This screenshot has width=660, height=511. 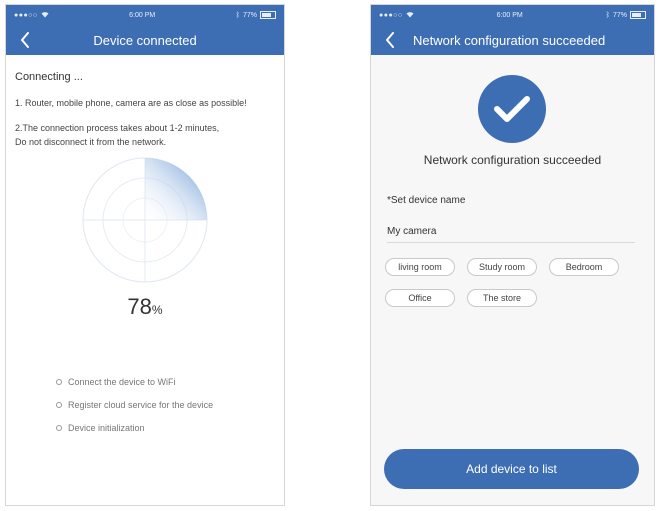 I want to click on nav-bar: Network configuration succeeded, so click(x=512, y=40).